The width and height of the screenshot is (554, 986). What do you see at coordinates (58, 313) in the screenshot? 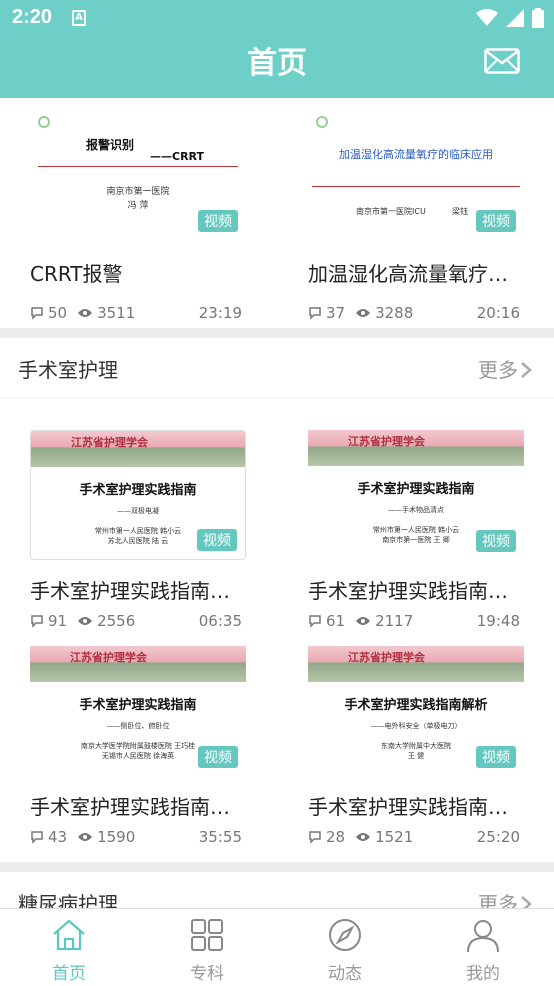
I see `comment-count: 50` at bounding box center [58, 313].